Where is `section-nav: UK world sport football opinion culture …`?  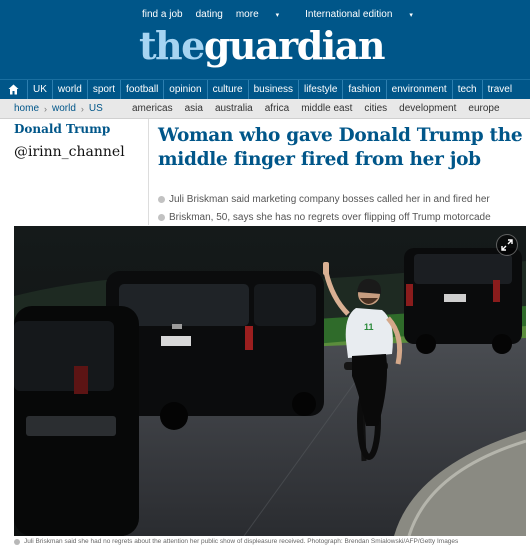
section-nav: UK world sport football opinion culture … is located at coordinates (265, 89).